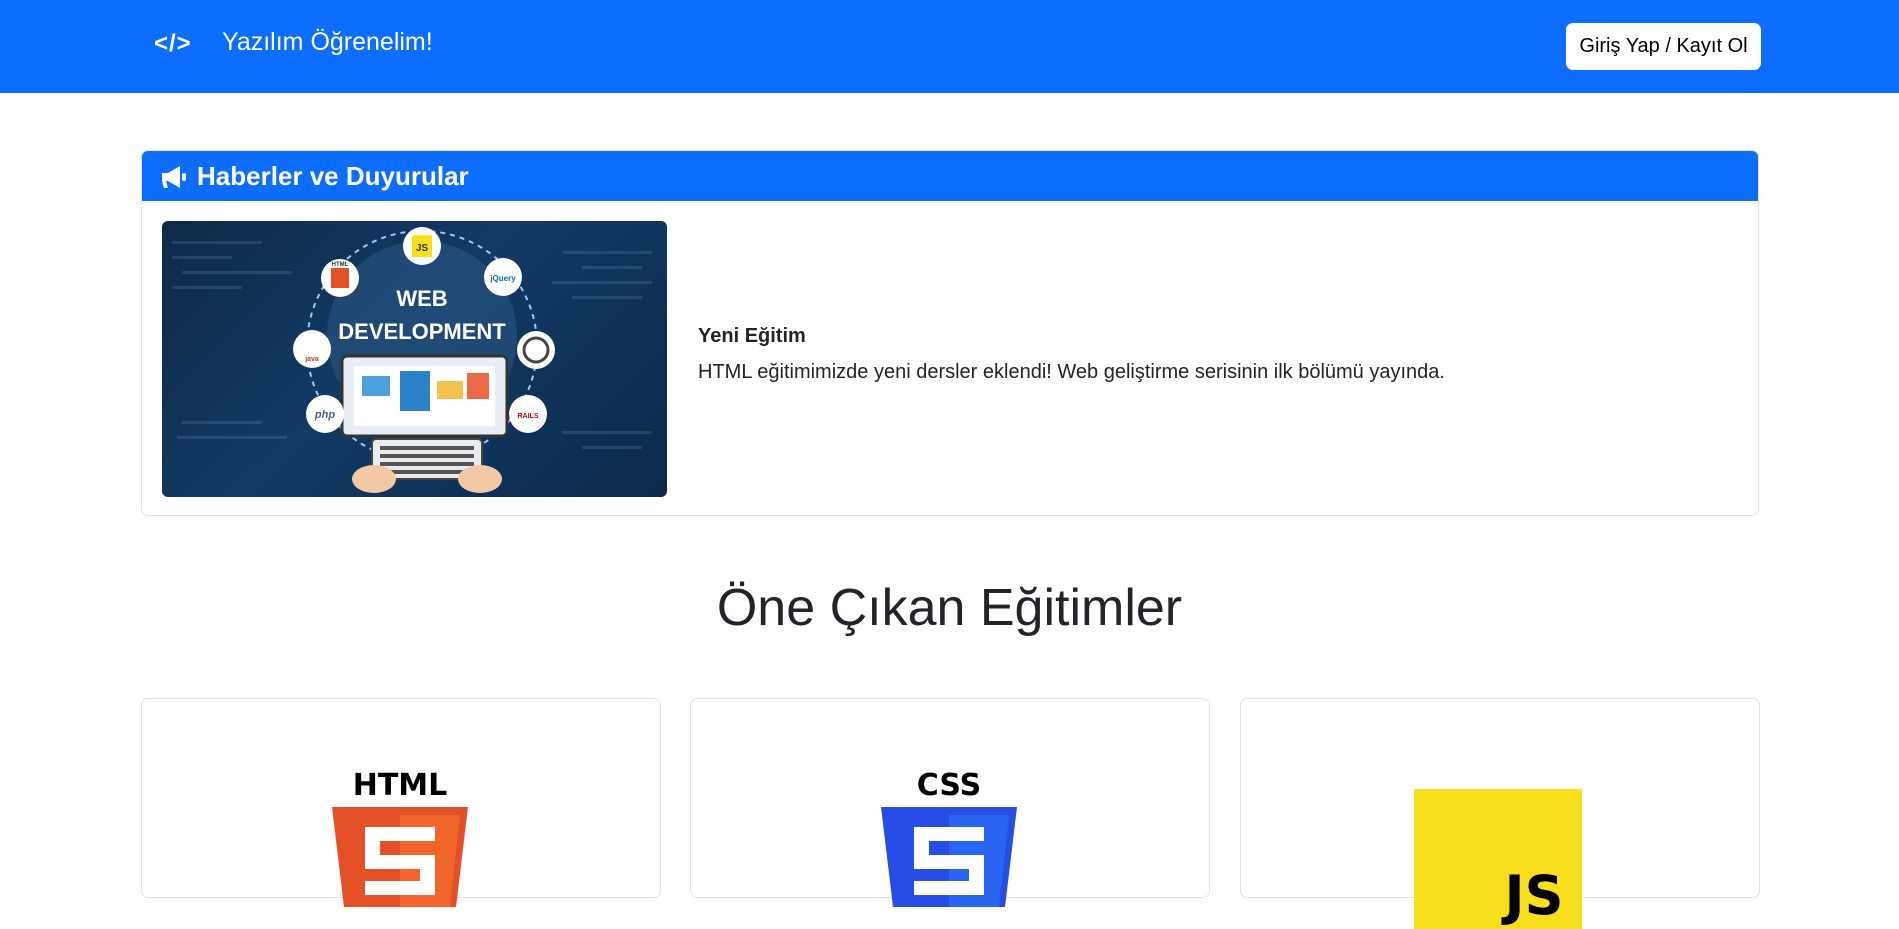 The image size is (1899, 929). I want to click on code-icon: </>, so click(173, 44).